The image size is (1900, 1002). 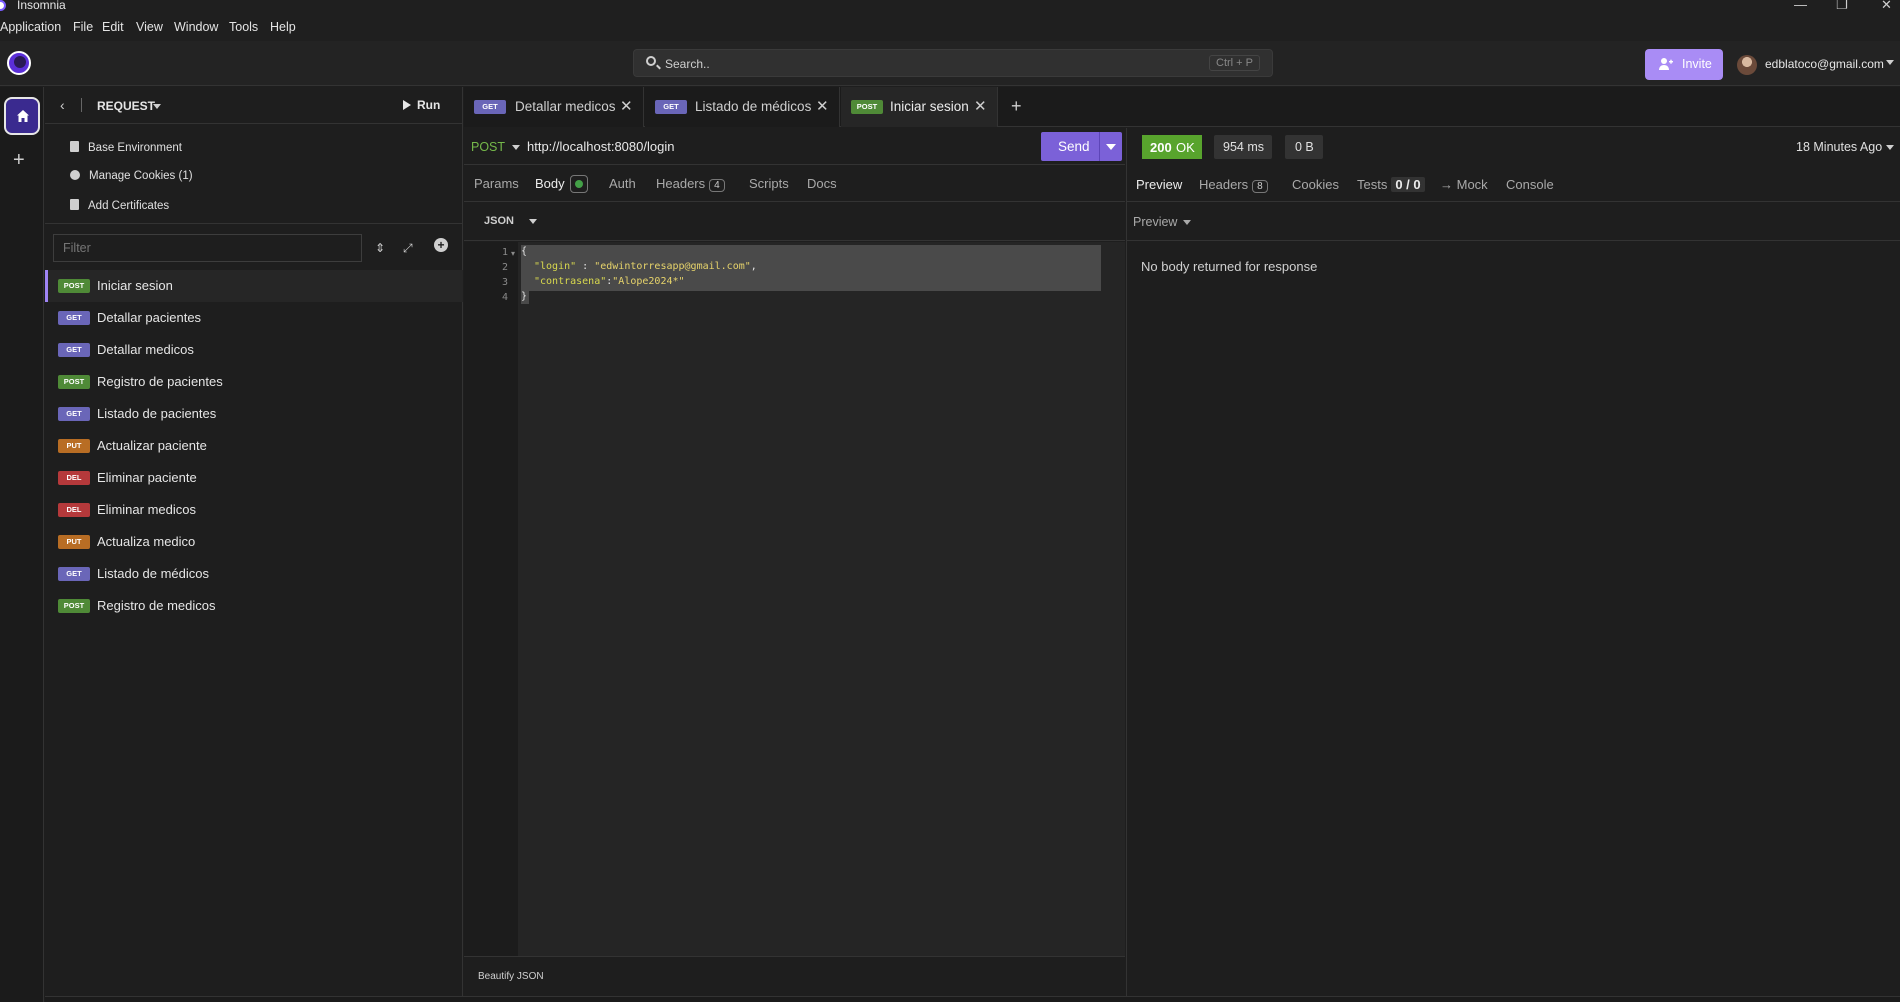 I want to click on code-line-2: "login" : "edwintorresapp@gmail.com",, so click(x=645, y=266).